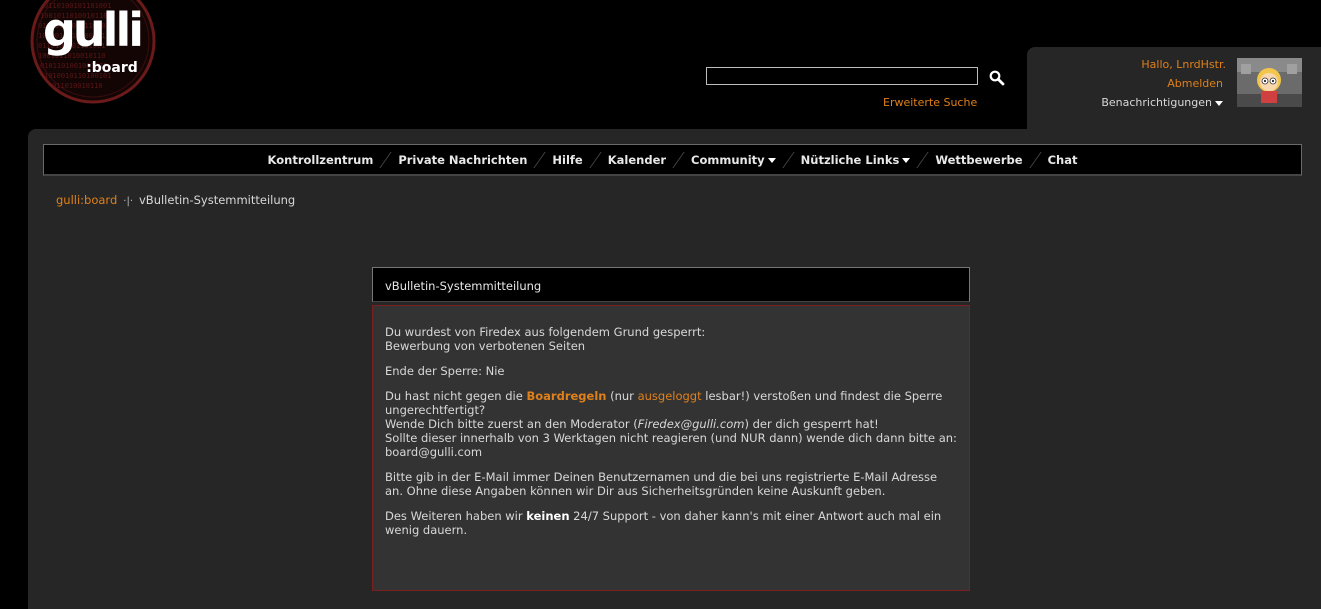 The image size is (1321, 609). I want to click on nav-chat: Chat, so click(1063, 160).